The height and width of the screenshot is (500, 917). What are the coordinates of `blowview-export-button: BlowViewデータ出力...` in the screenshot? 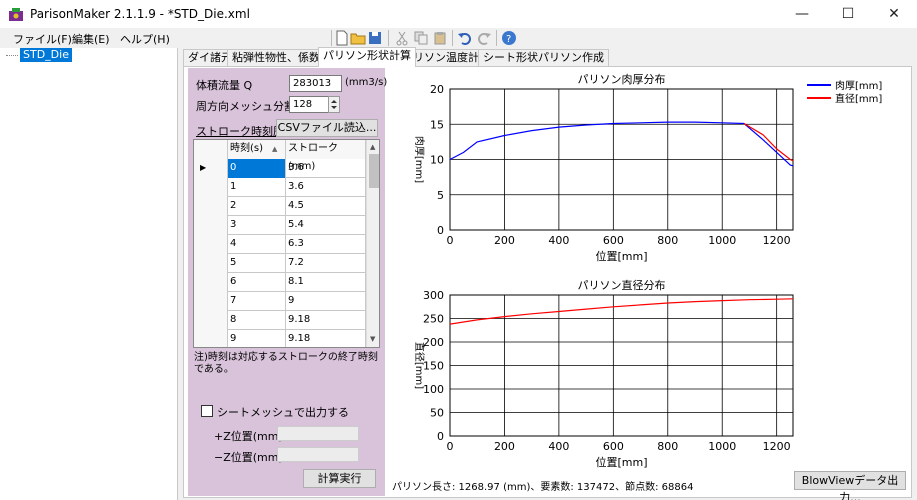 It's located at (850, 485).